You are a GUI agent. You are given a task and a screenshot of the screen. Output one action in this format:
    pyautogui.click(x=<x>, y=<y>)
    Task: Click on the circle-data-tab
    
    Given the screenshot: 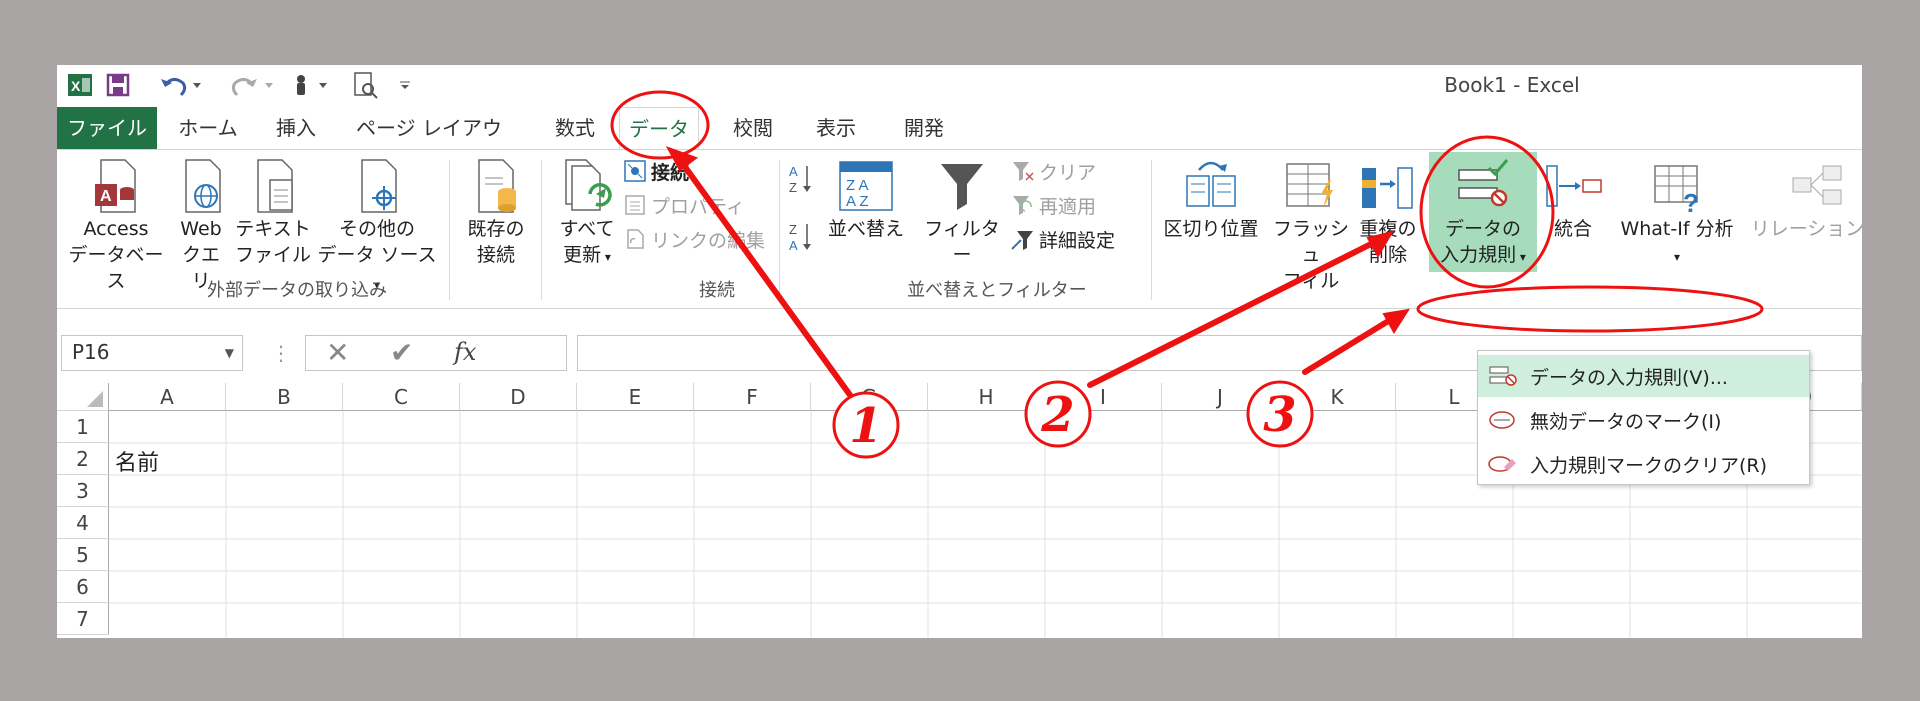 What is the action you would take?
    pyautogui.click(x=660, y=125)
    